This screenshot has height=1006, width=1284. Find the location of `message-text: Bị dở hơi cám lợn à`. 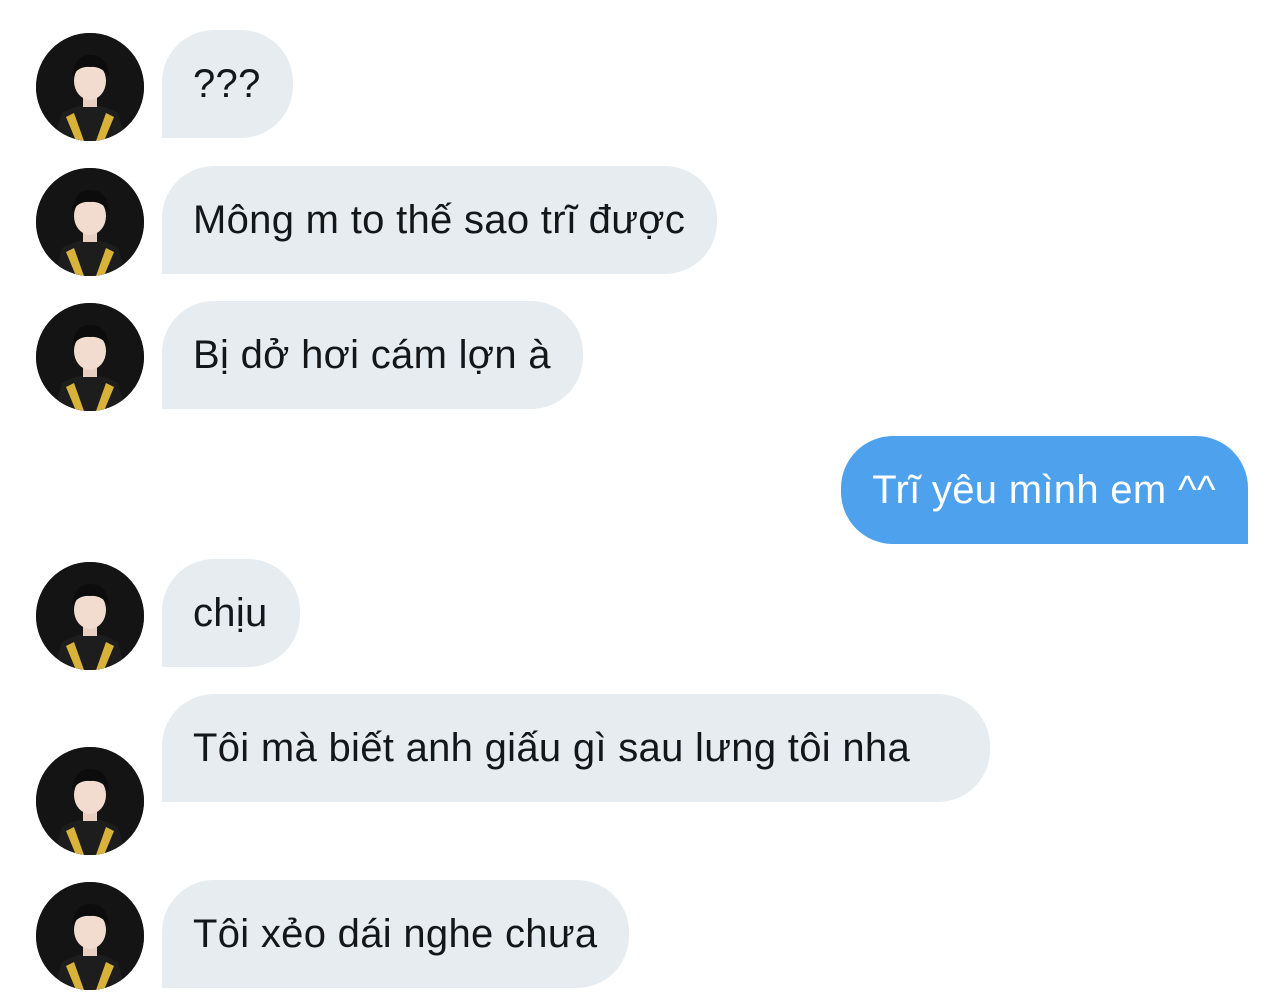

message-text: Bị dở hơi cám lợn à is located at coordinates (372, 355).